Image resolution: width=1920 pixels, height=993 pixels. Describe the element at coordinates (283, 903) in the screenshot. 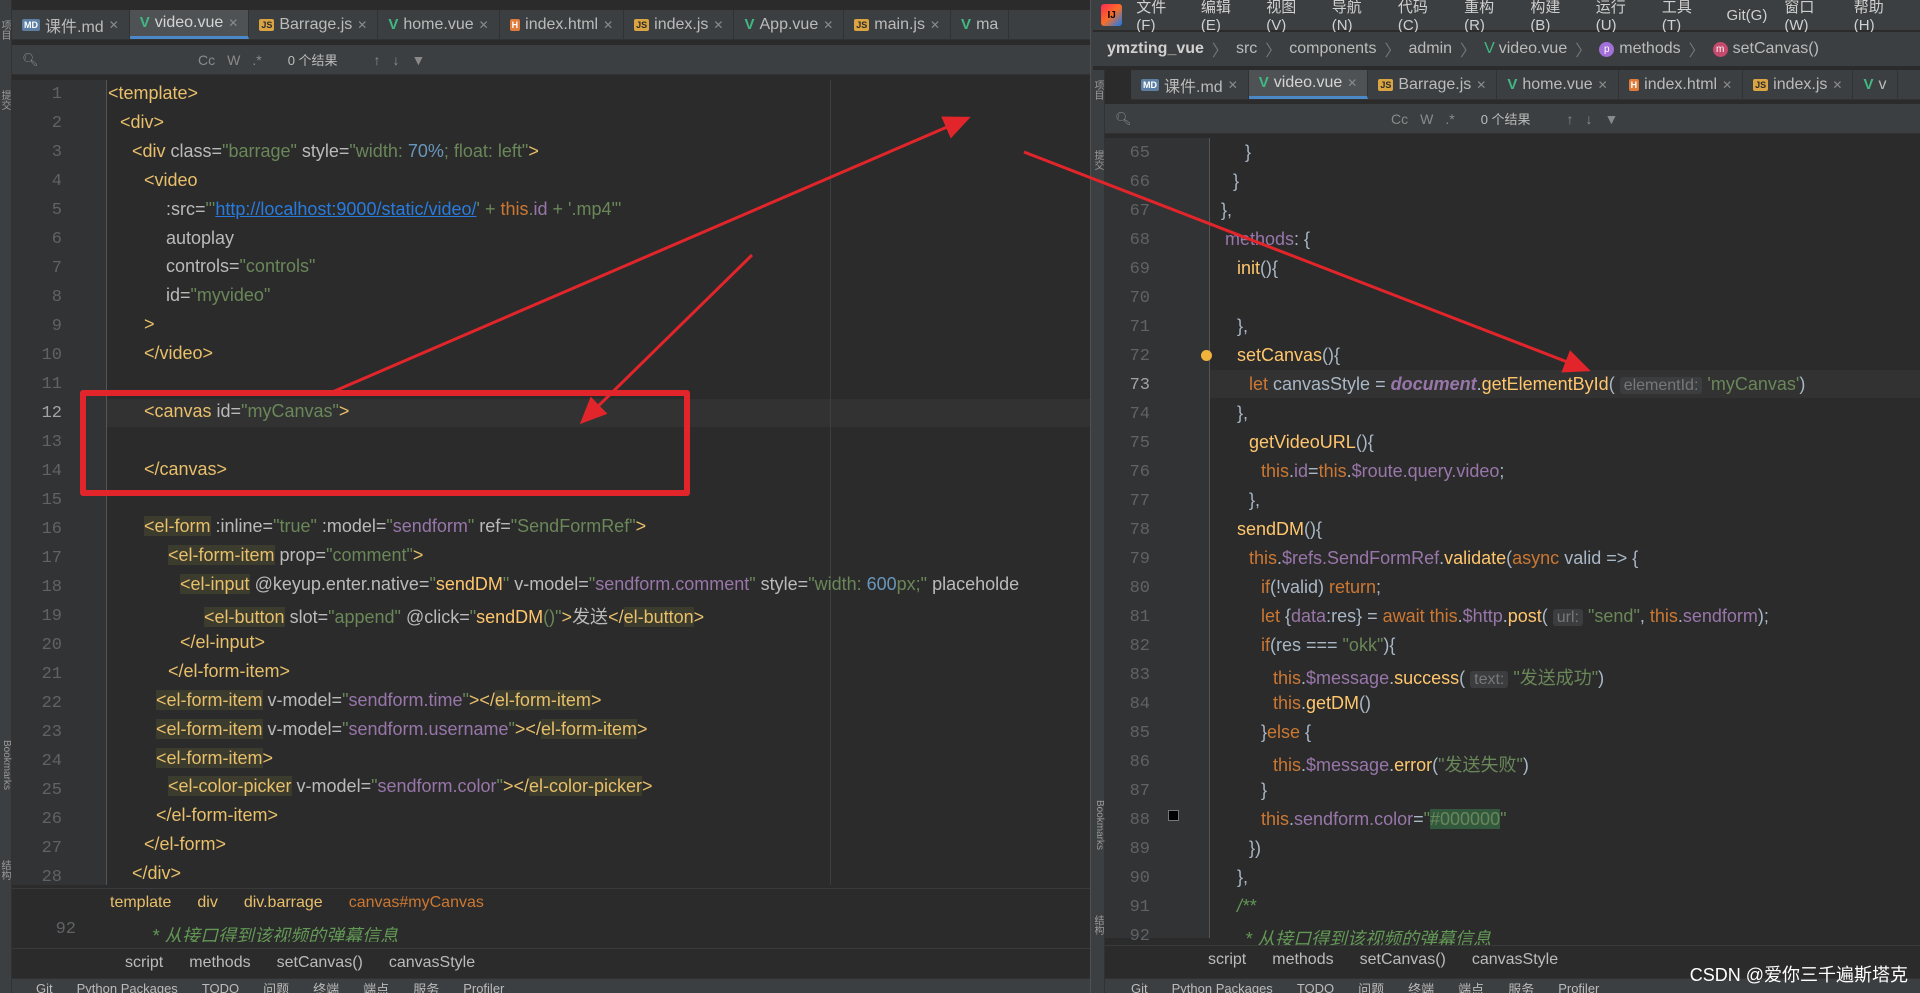

I see `breadcrumb-item: div.barrage` at that location.